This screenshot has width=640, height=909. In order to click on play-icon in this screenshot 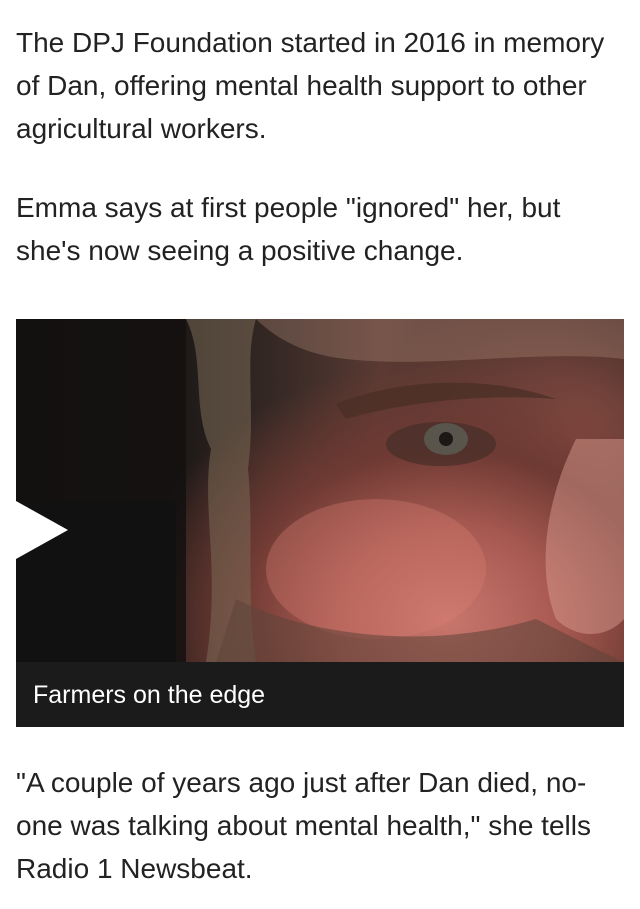, I will do `click(42, 530)`.